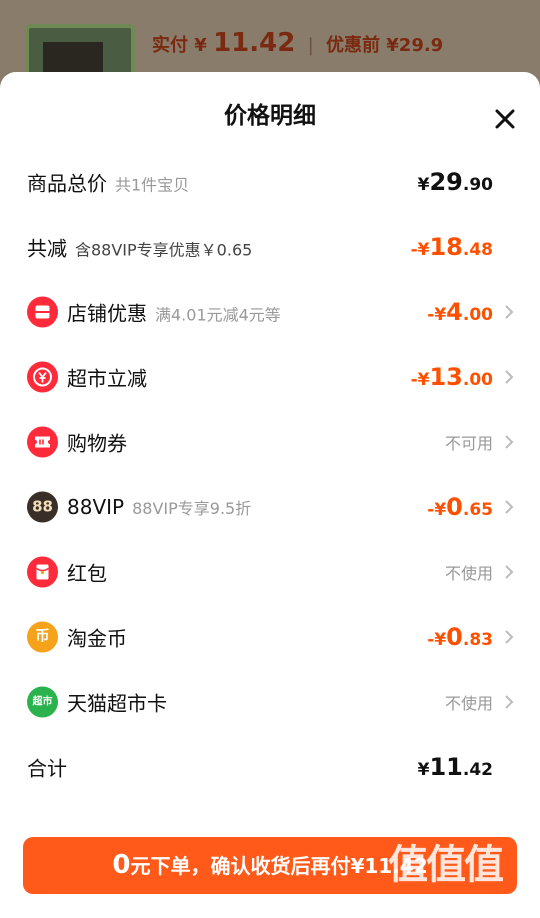  I want to click on amount-integer: 29, so click(446, 182).